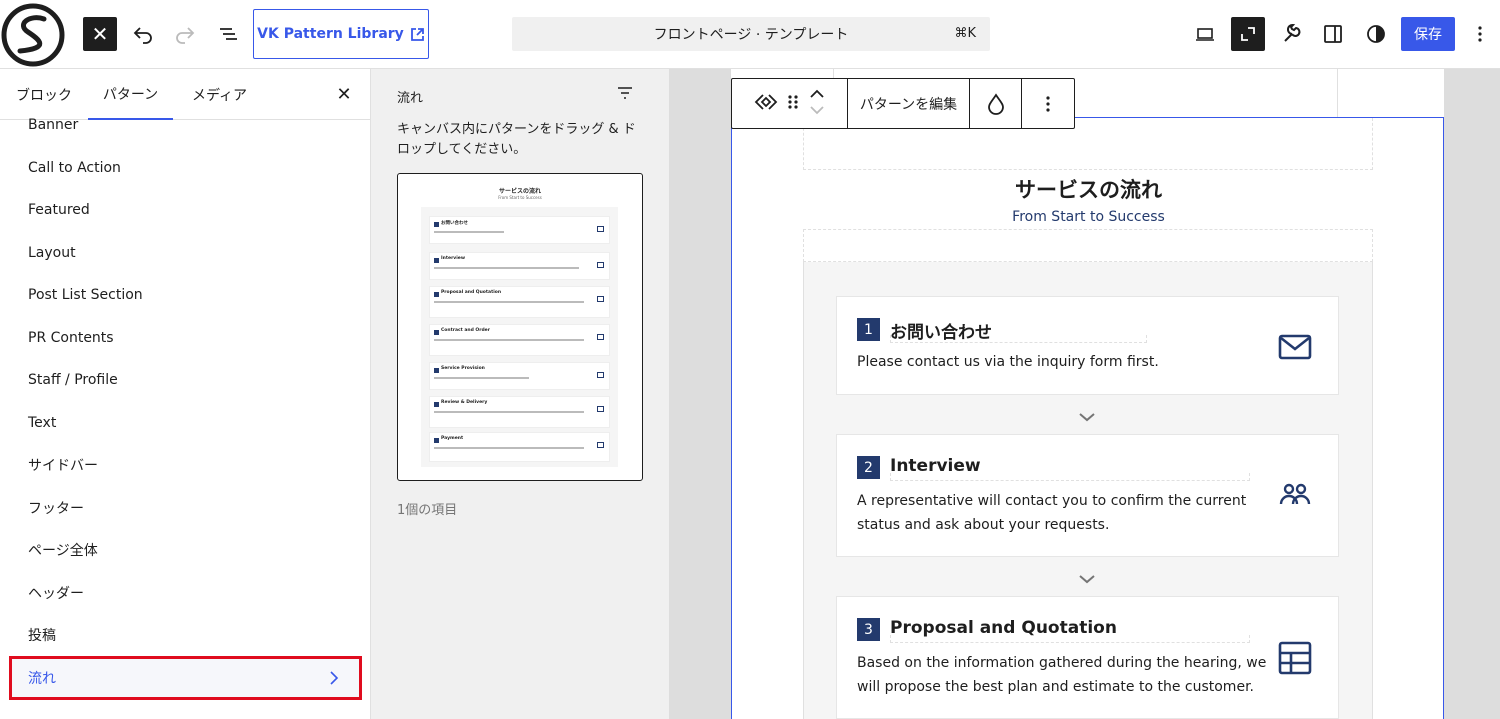 Image resolution: width=1500 pixels, height=719 pixels. I want to click on step-number: 1, so click(868, 329).